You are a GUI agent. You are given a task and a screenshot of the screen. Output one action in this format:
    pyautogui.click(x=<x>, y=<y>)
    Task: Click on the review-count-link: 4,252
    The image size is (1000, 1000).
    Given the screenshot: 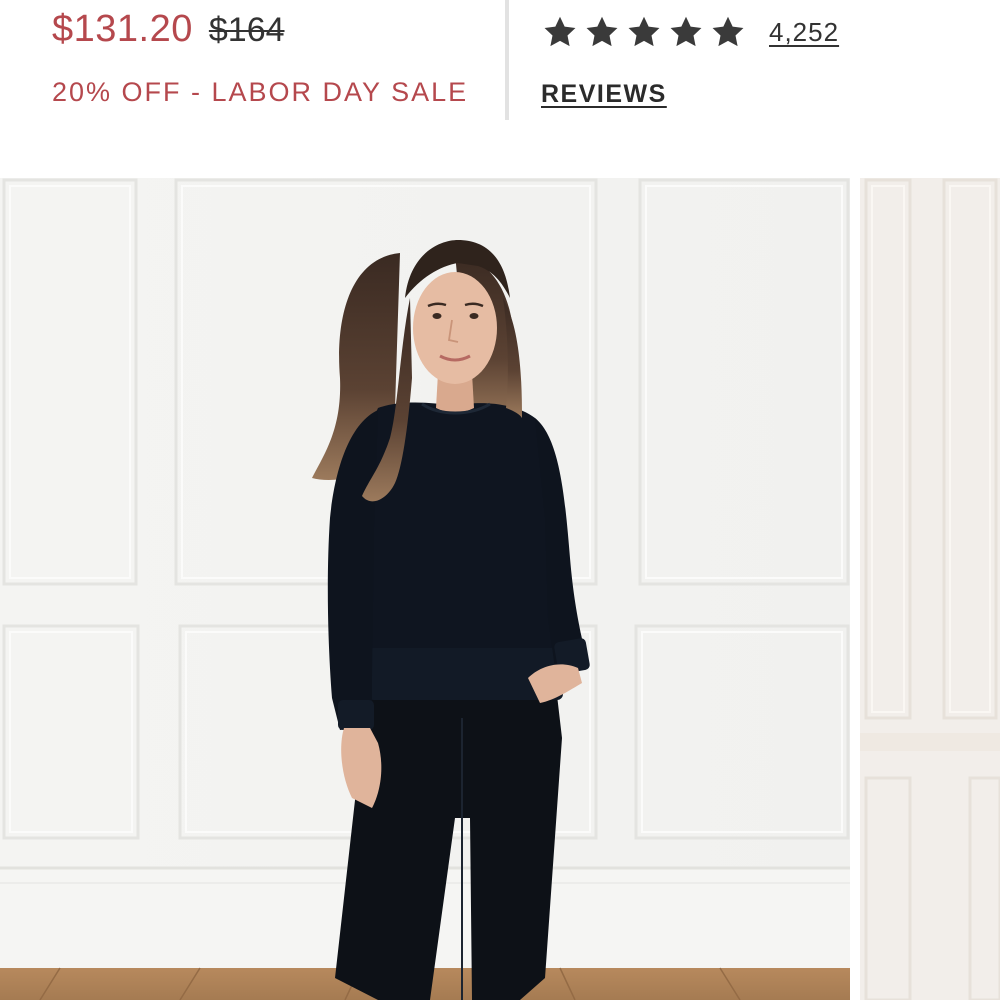 What is the action you would take?
    pyautogui.click(x=804, y=32)
    